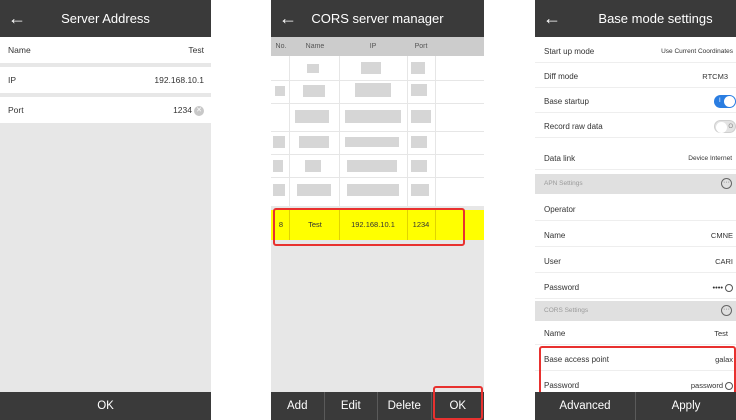 The width and height of the screenshot is (736, 420). What do you see at coordinates (635, 184) in the screenshot?
I see `apn-settings-section: APN Settings ···` at bounding box center [635, 184].